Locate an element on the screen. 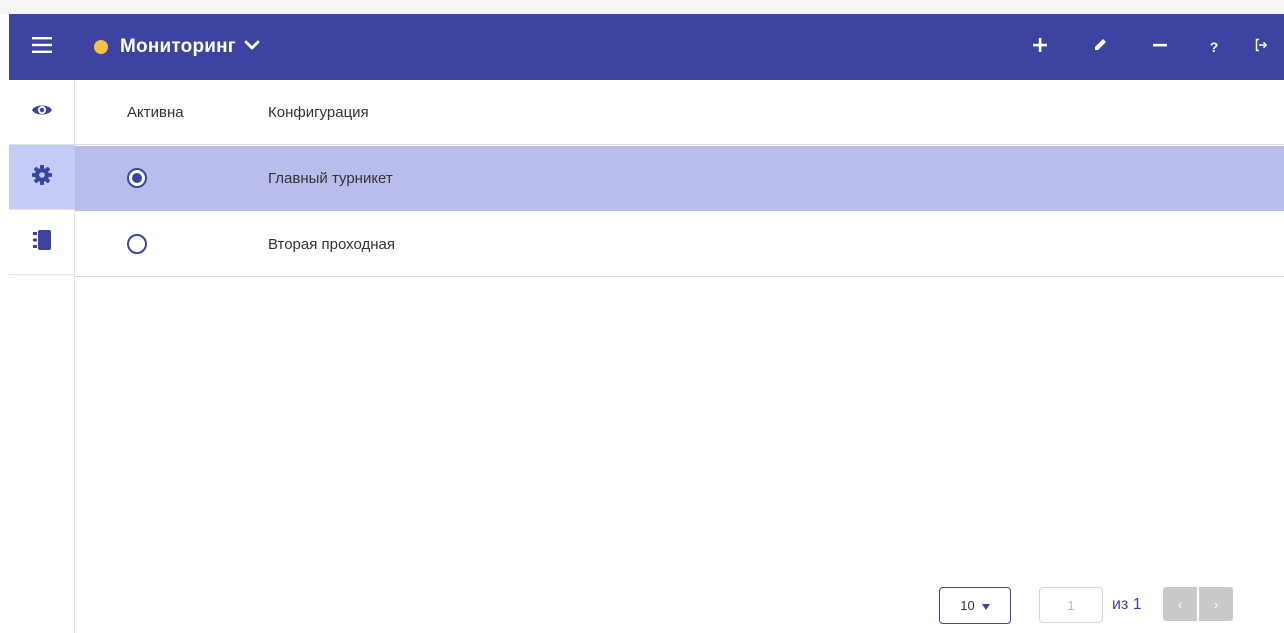  table-row: Вторая проходная is located at coordinates (679, 244).